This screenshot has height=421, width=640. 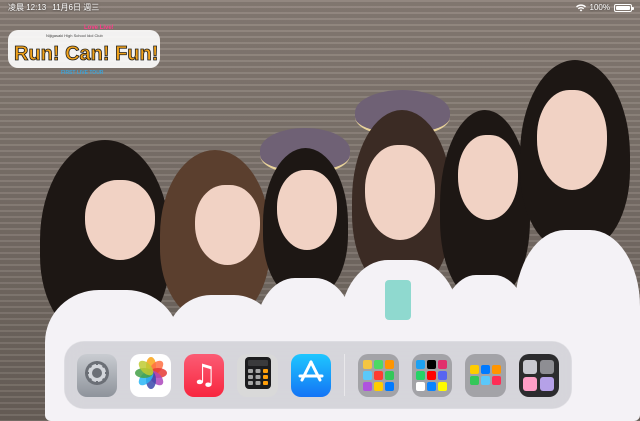 I want to click on battery-icon, so click(x=624, y=8).